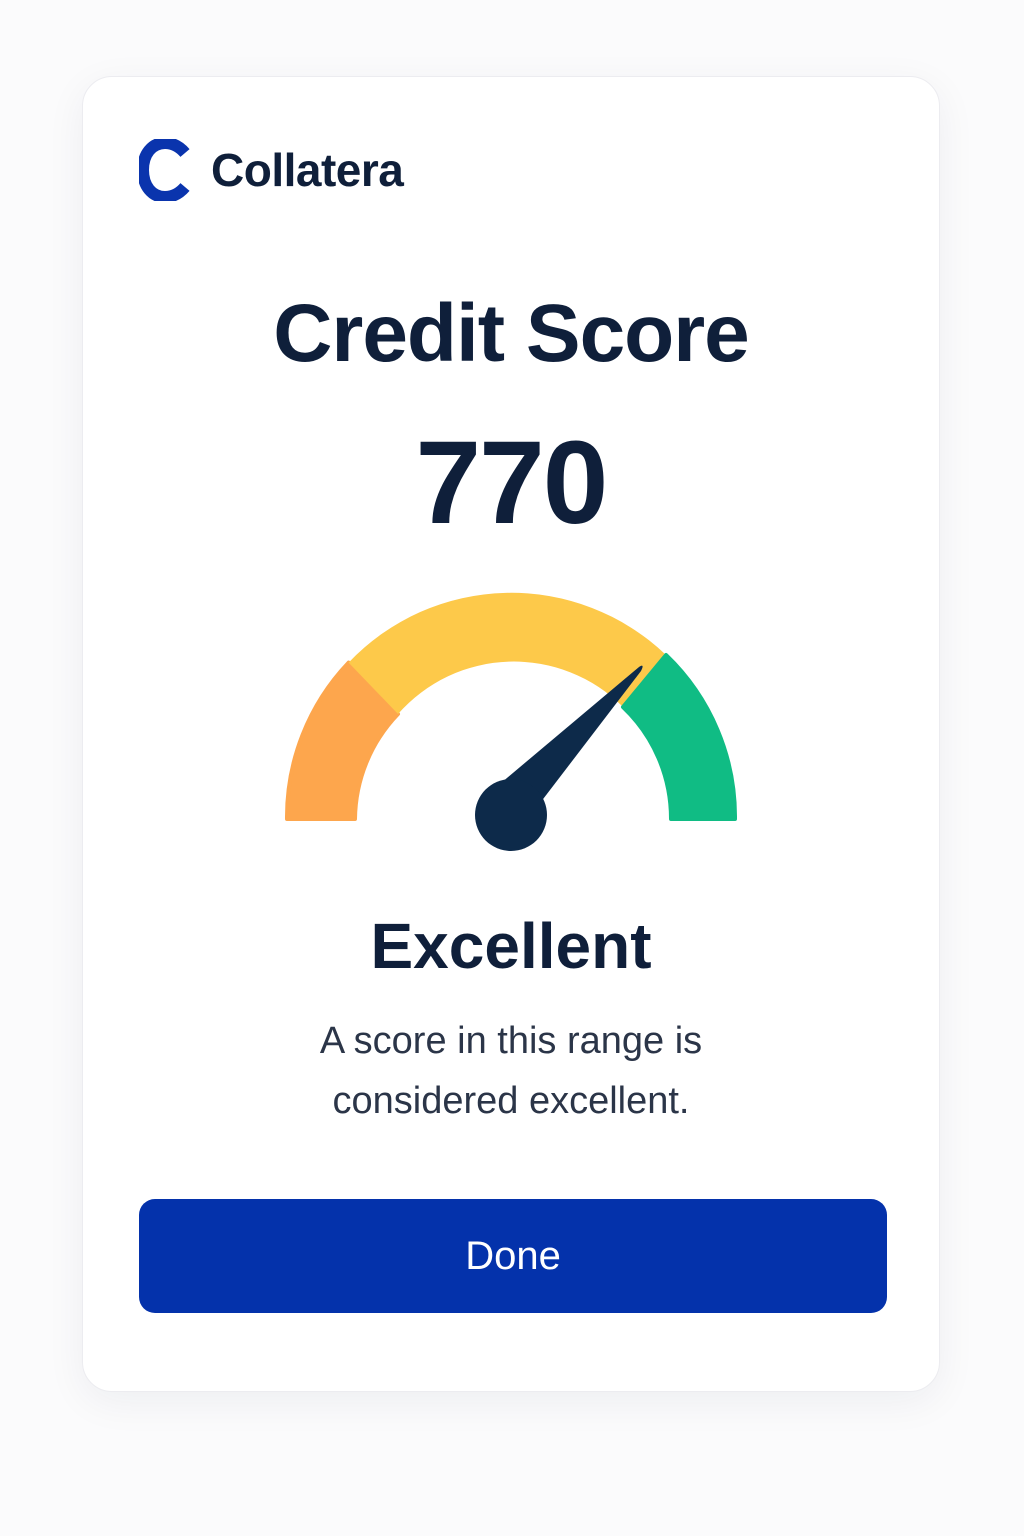  What do you see at coordinates (511, 815) in the screenshot?
I see `gauge-needle-hub` at bounding box center [511, 815].